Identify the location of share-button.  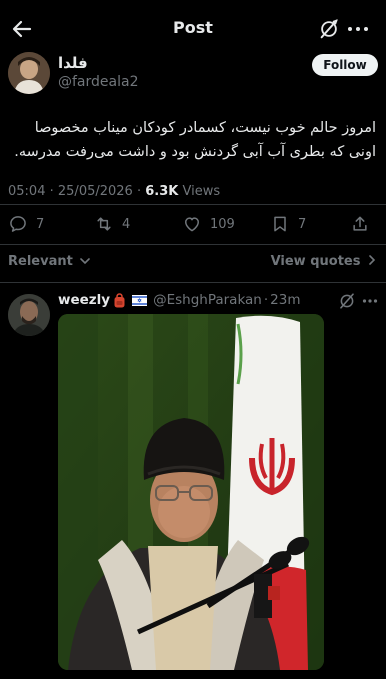
(364, 224).